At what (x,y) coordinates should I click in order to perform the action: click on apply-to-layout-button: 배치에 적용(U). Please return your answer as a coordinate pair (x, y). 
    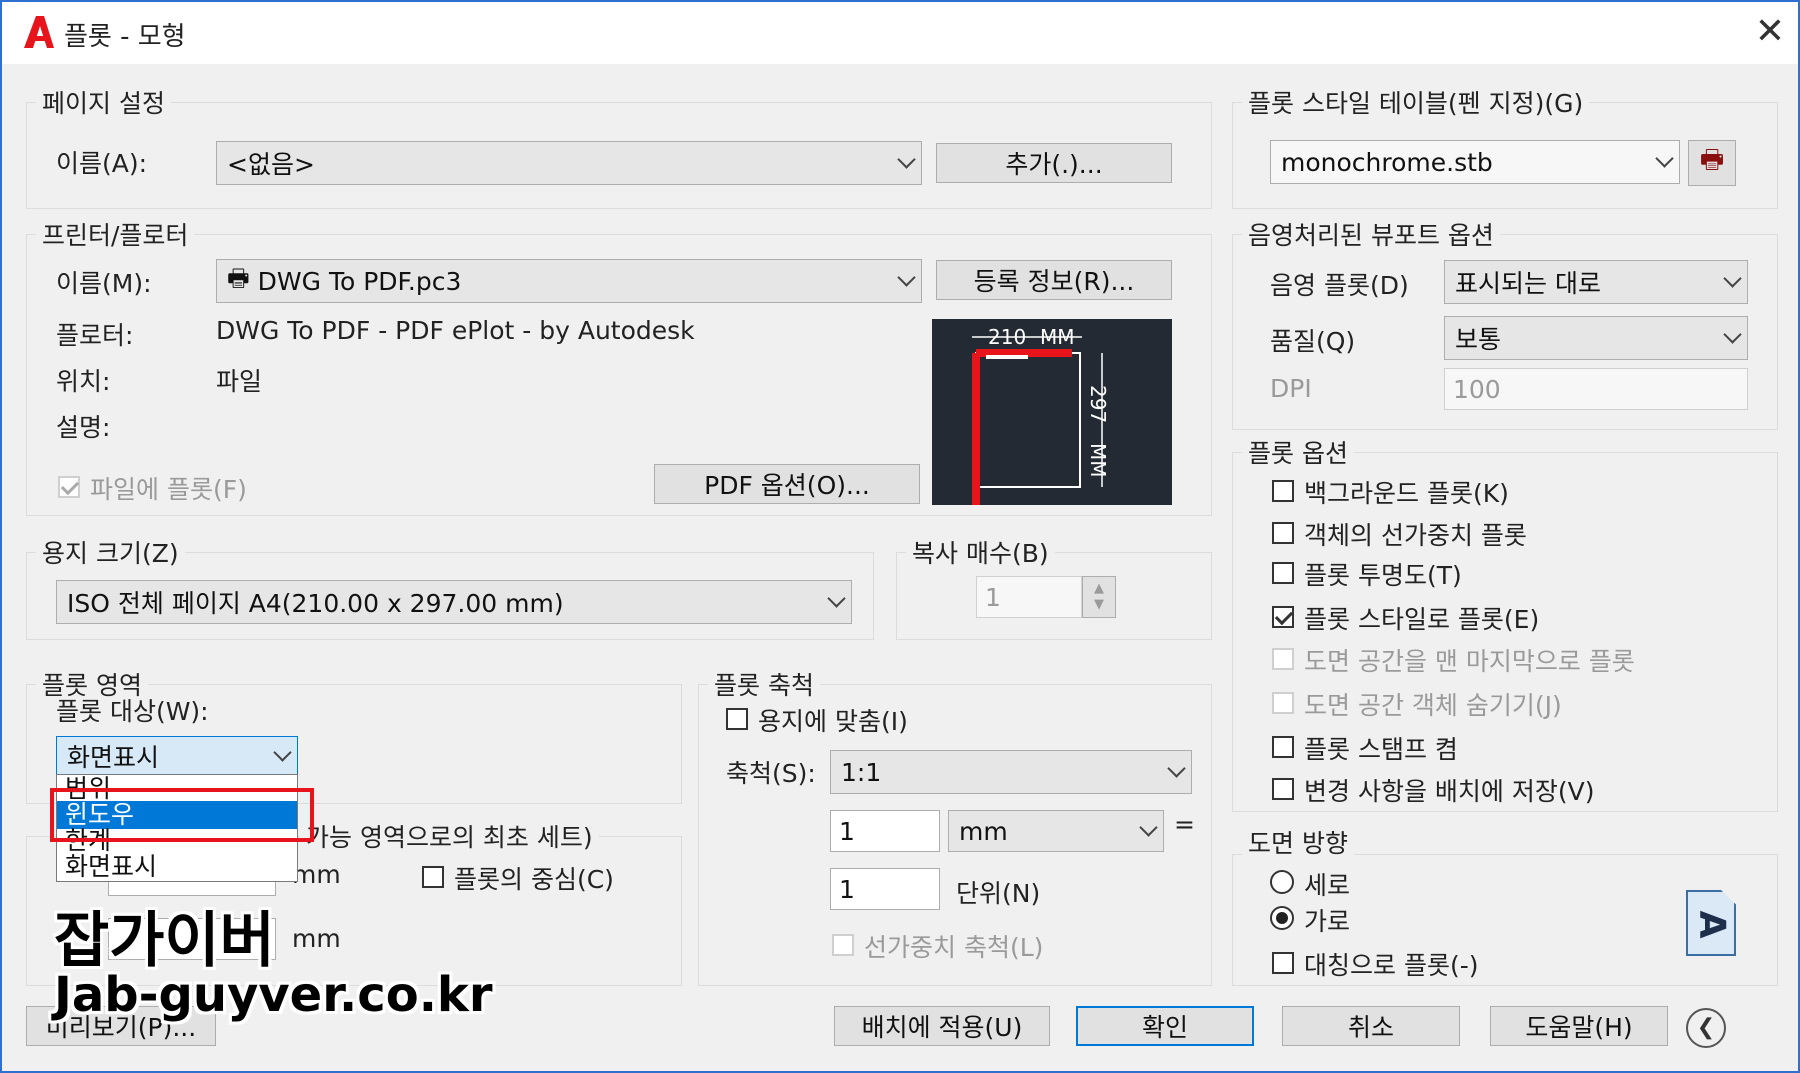
    Looking at the image, I should click on (942, 1026).